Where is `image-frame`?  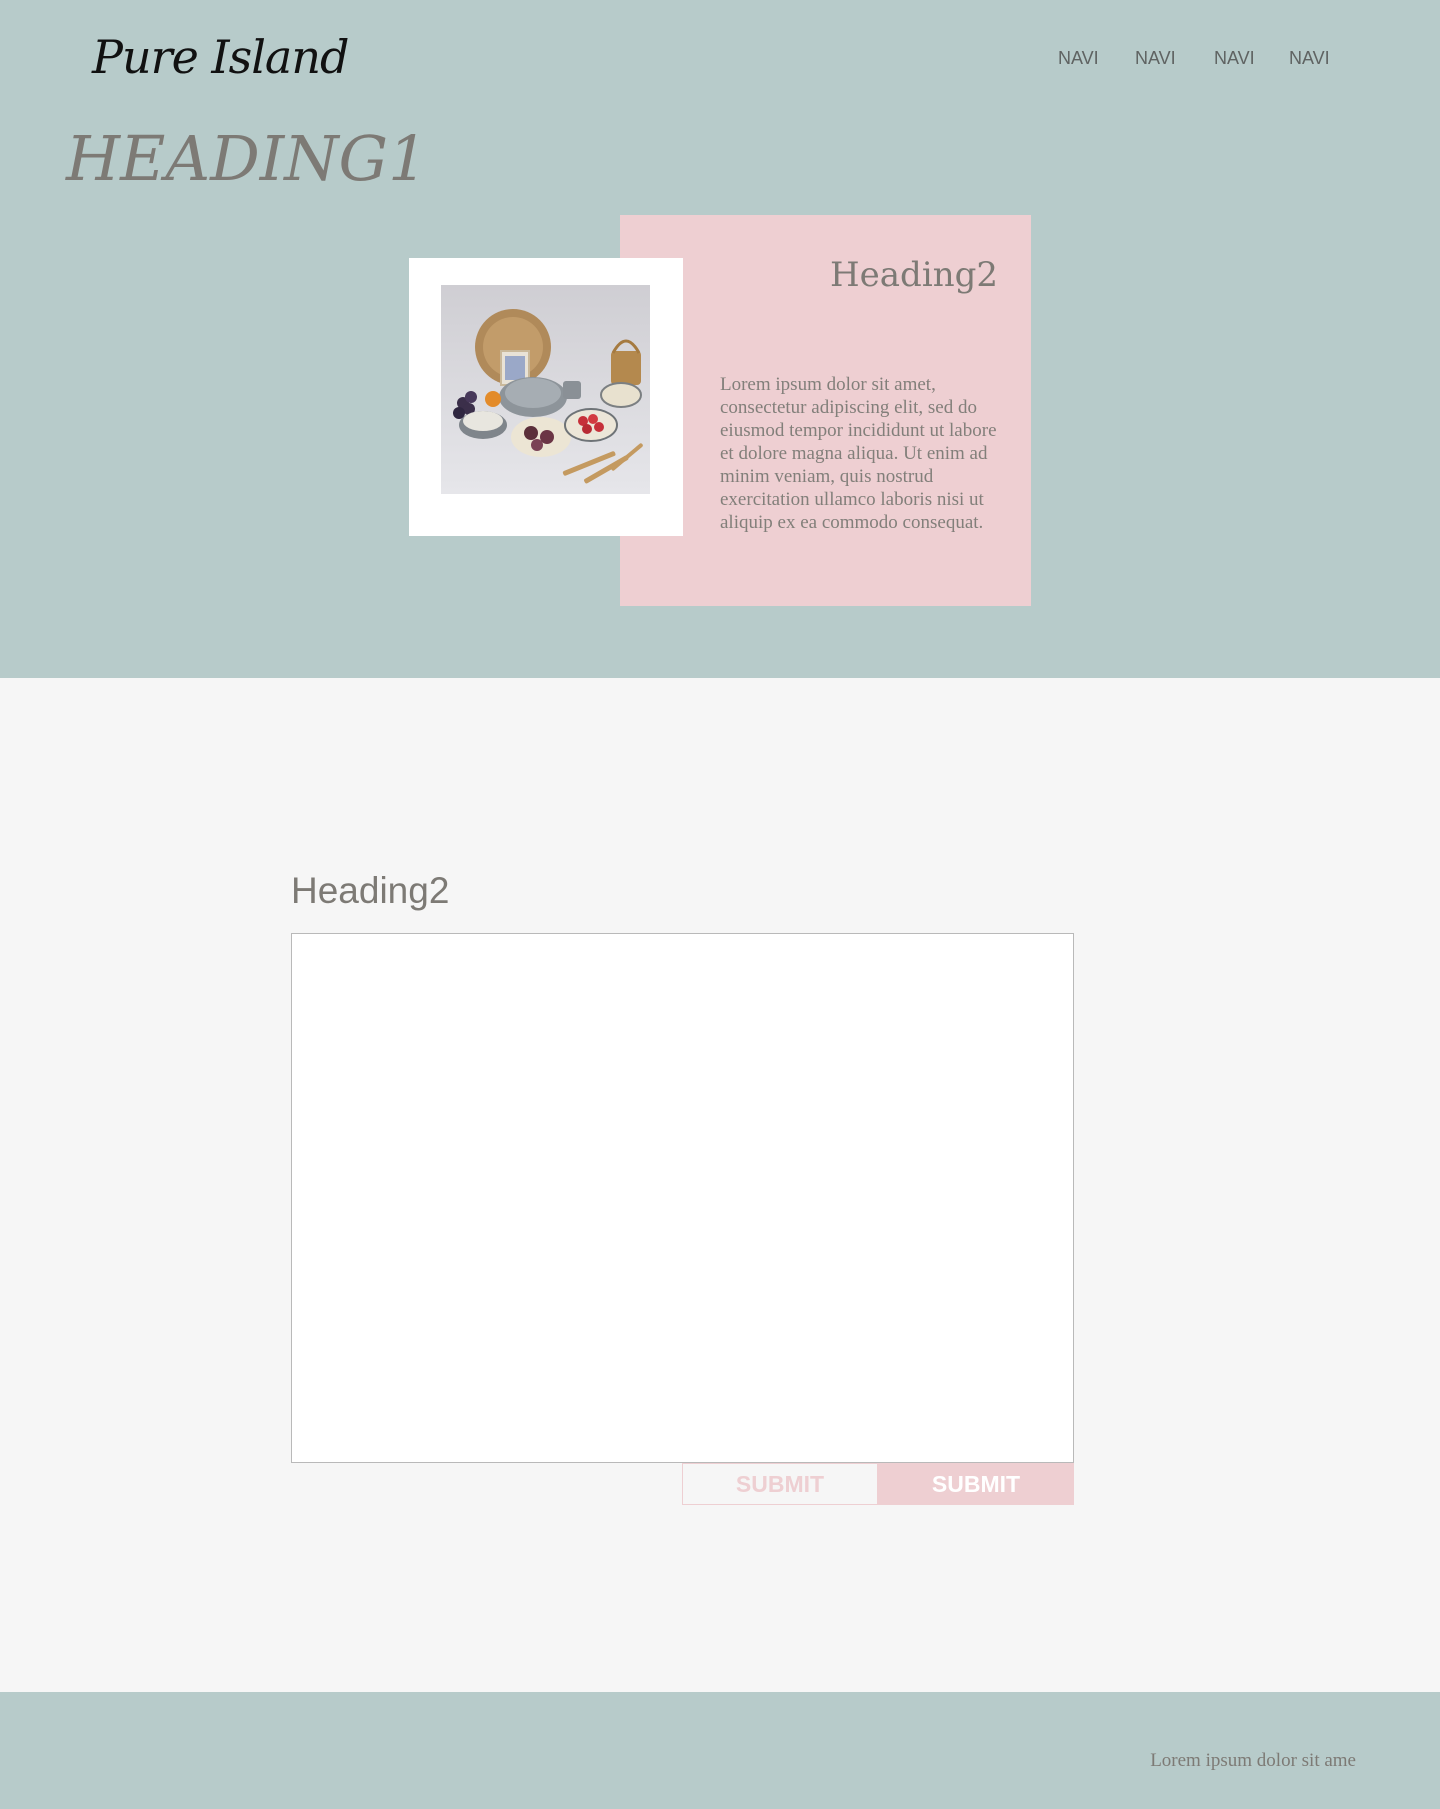 image-frame is located at coordinates (546, 397).